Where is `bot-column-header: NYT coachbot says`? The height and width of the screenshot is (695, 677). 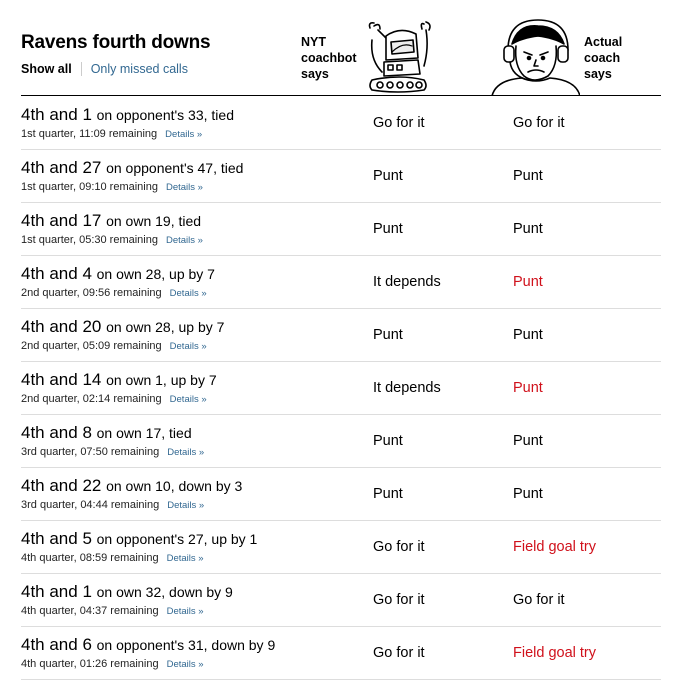 bot-column-header: NYT coachbot says is located at coordinates (329, 58).